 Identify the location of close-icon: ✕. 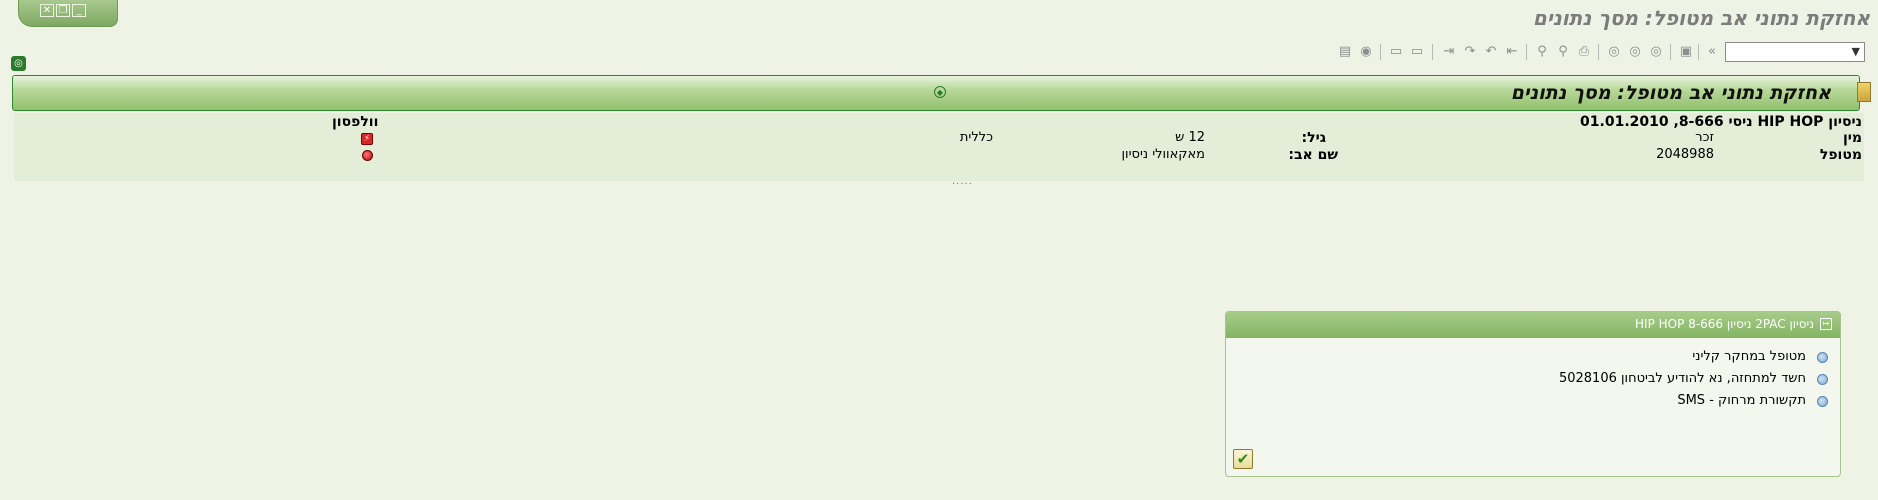
(47, 10).